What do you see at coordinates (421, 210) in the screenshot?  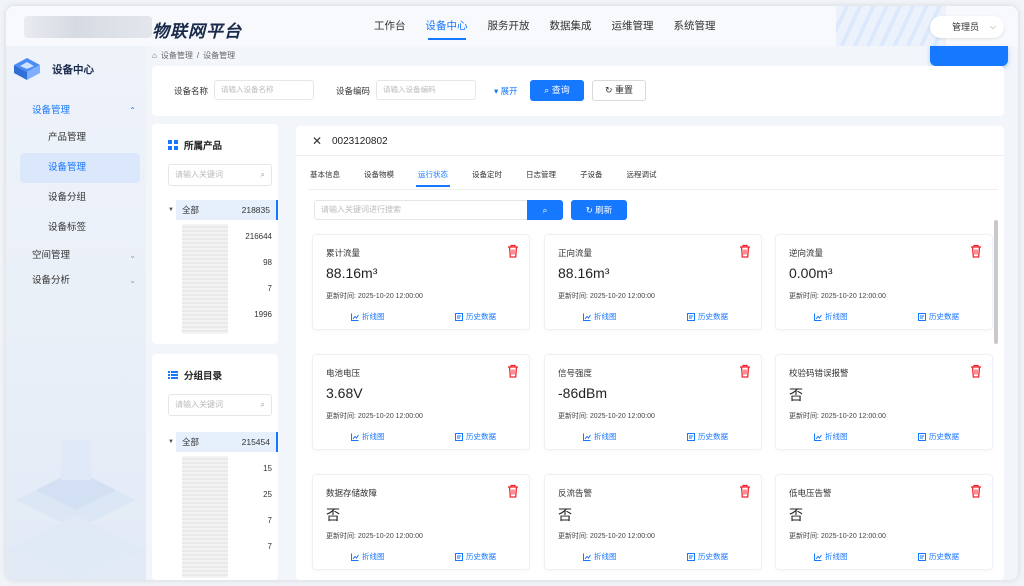 I see `status-search-input: 请输入关键词进行搜索` at bounding box center [421, 210].